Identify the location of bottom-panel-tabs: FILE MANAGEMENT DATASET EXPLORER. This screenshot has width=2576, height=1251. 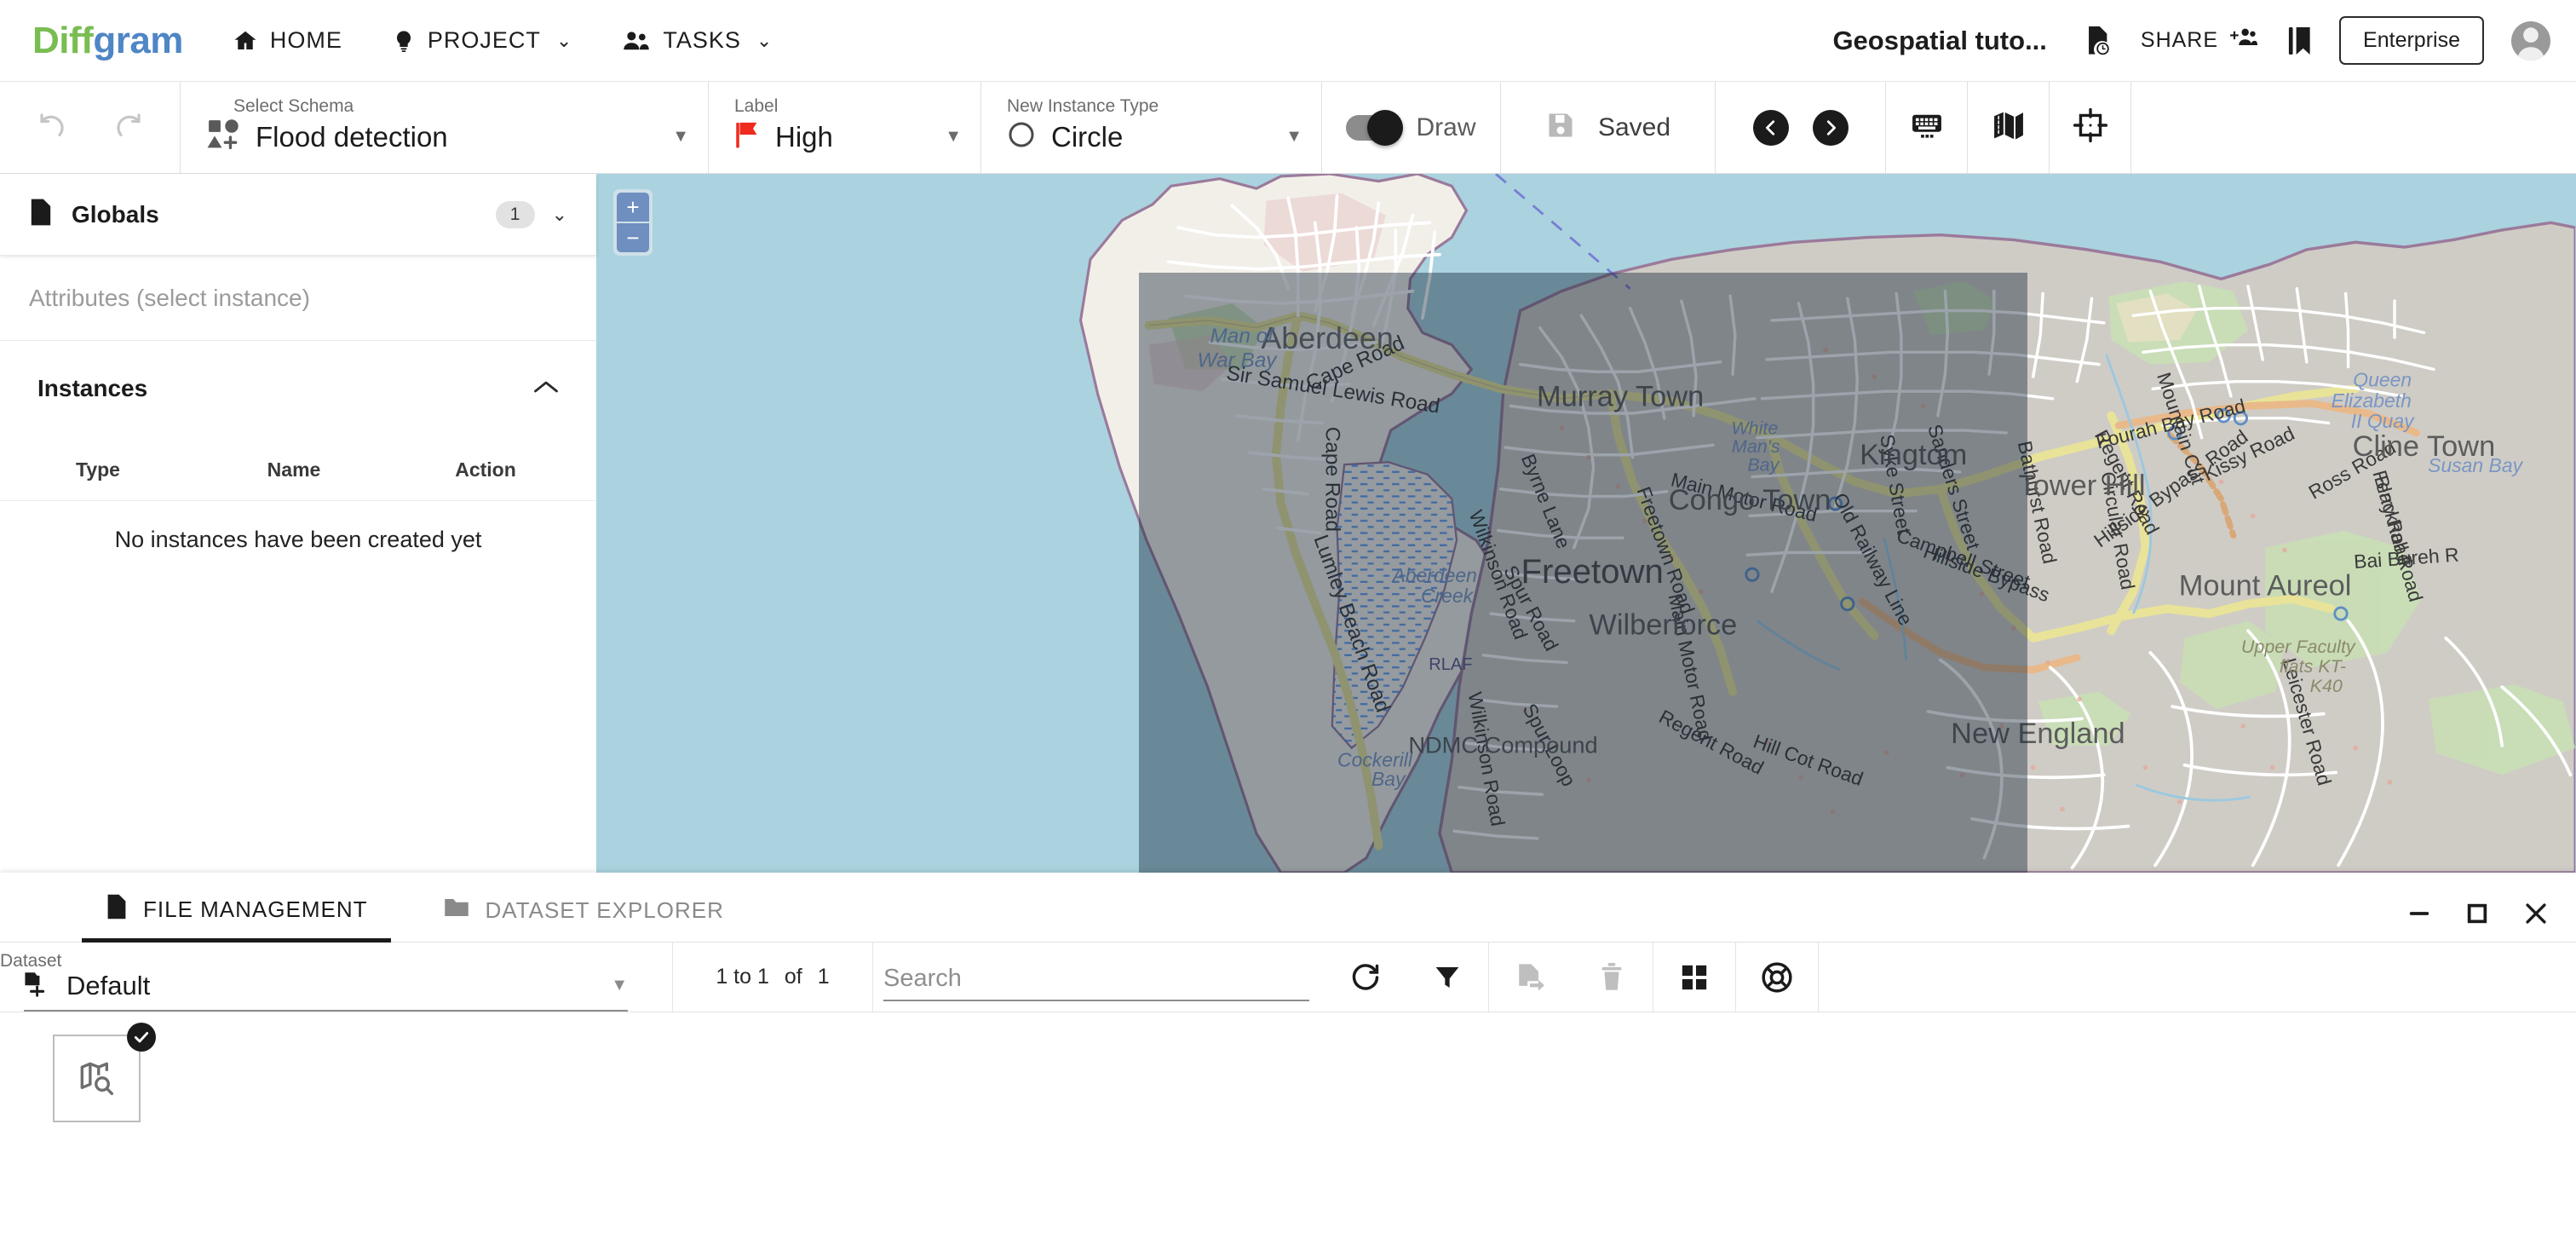
(1288, 908).